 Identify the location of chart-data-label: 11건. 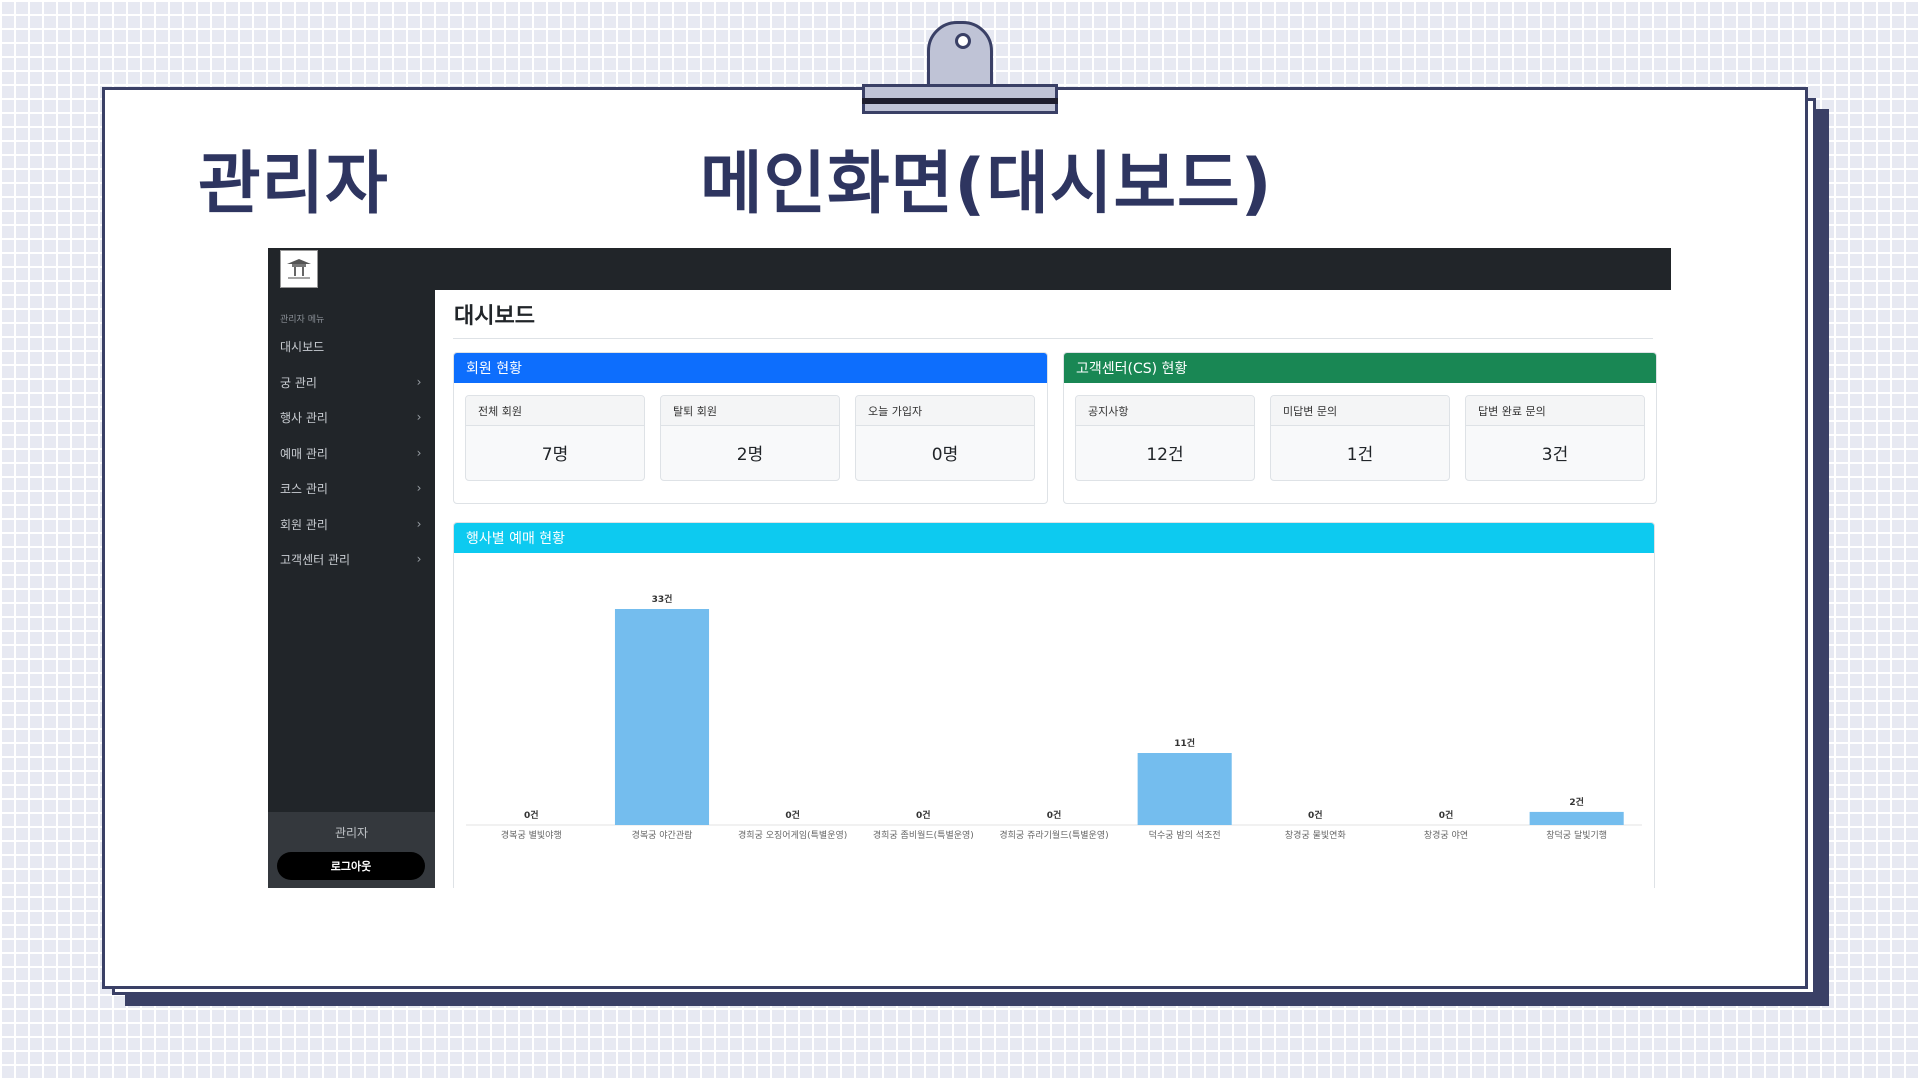
(1184, 743).